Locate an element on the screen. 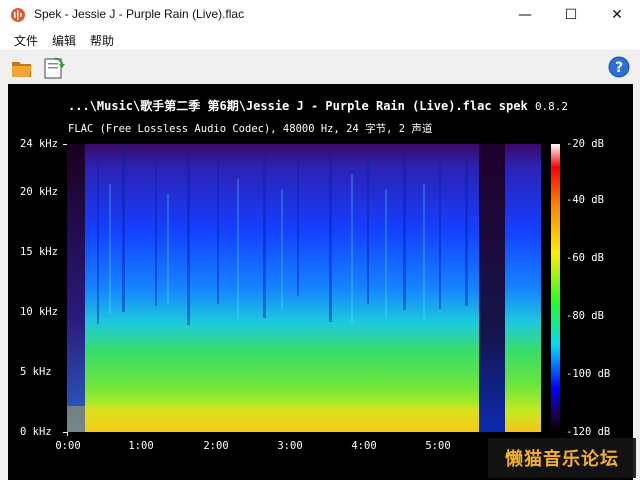  y-tick-15khz: 15 kHz is located at coordinates (39, 252).